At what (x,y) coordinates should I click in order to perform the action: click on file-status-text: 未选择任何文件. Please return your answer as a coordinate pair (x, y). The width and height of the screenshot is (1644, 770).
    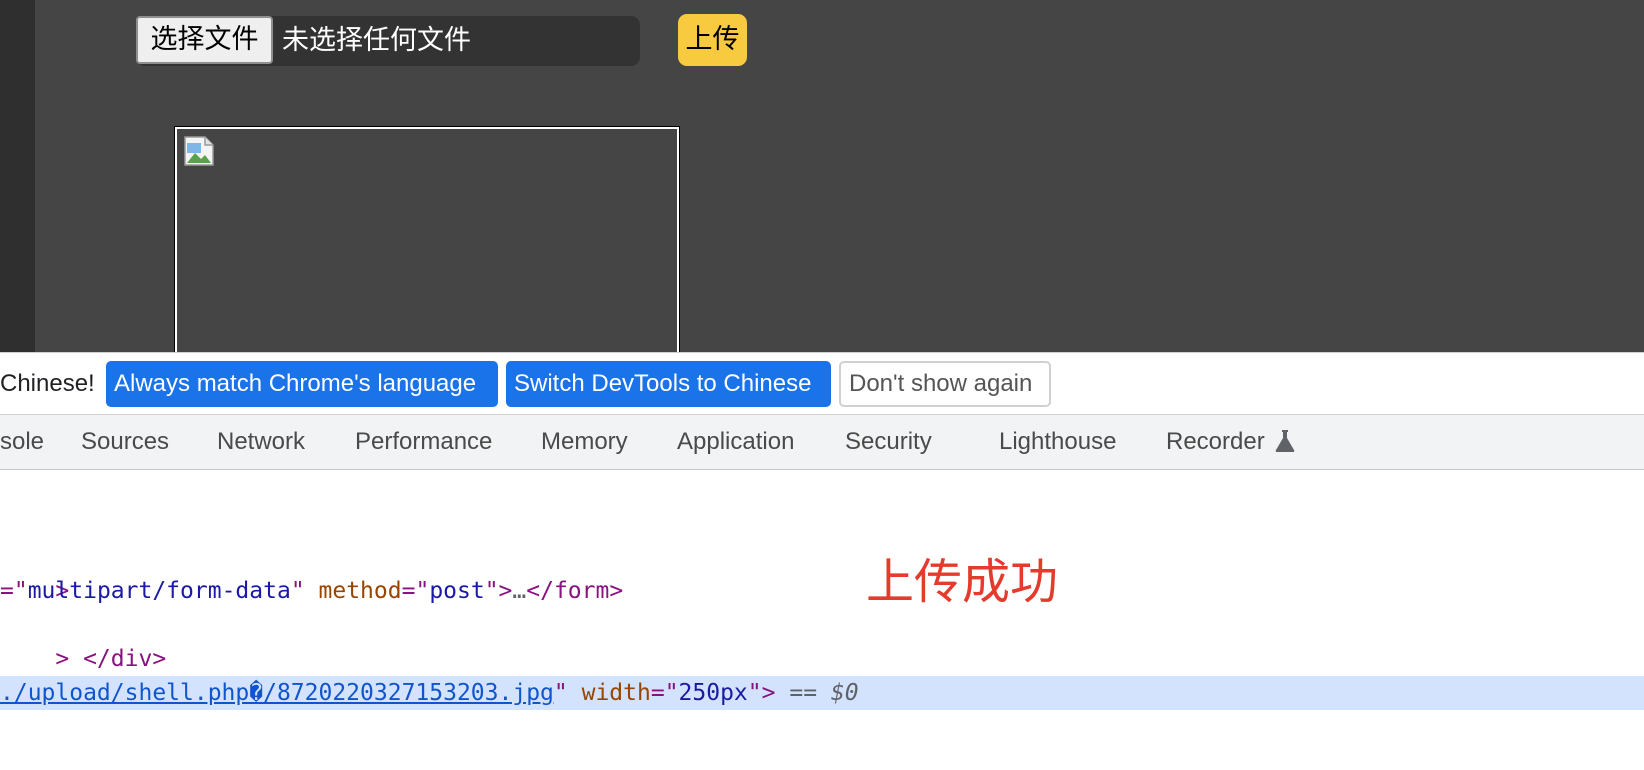
    Looking at the image, I should click on (376, 40).